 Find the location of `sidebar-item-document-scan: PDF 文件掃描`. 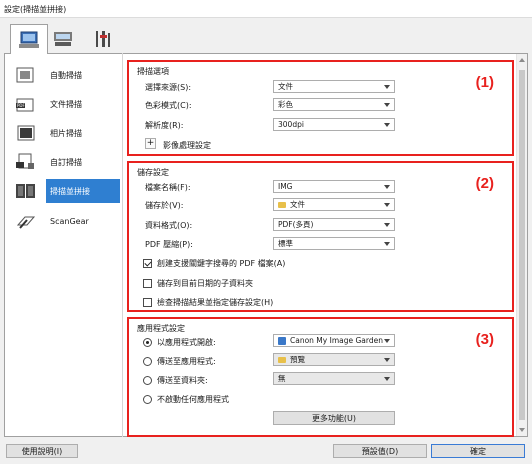

sidebar-item-document-scan: PDF 文件掃描 is located at coordinates (65, 104).